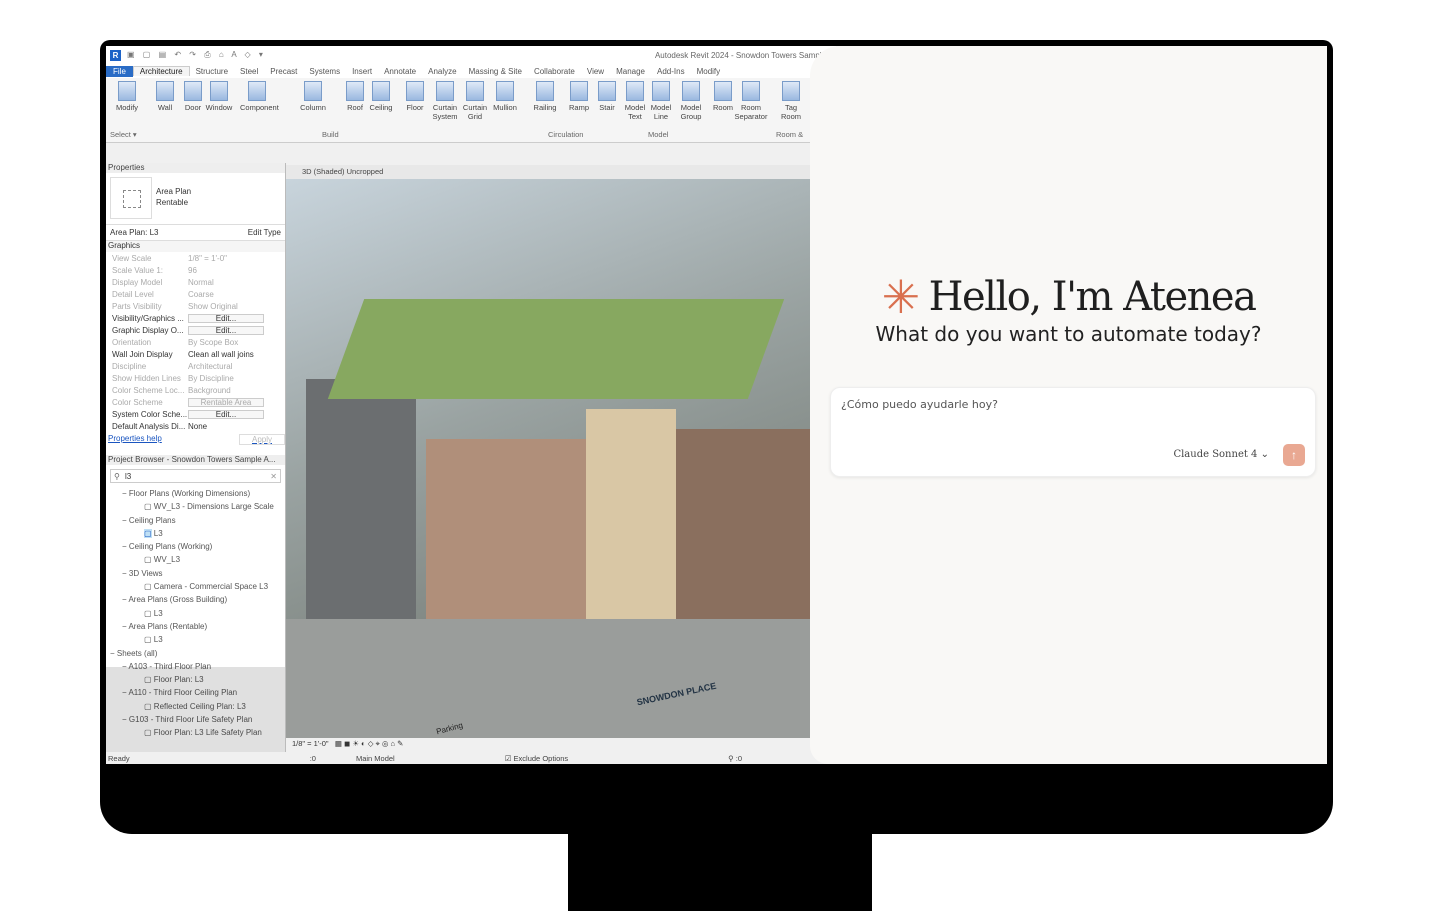  Describe the element at coordinates (210, 366) in the screenshot. I see `property-value: Architectural` at that location.